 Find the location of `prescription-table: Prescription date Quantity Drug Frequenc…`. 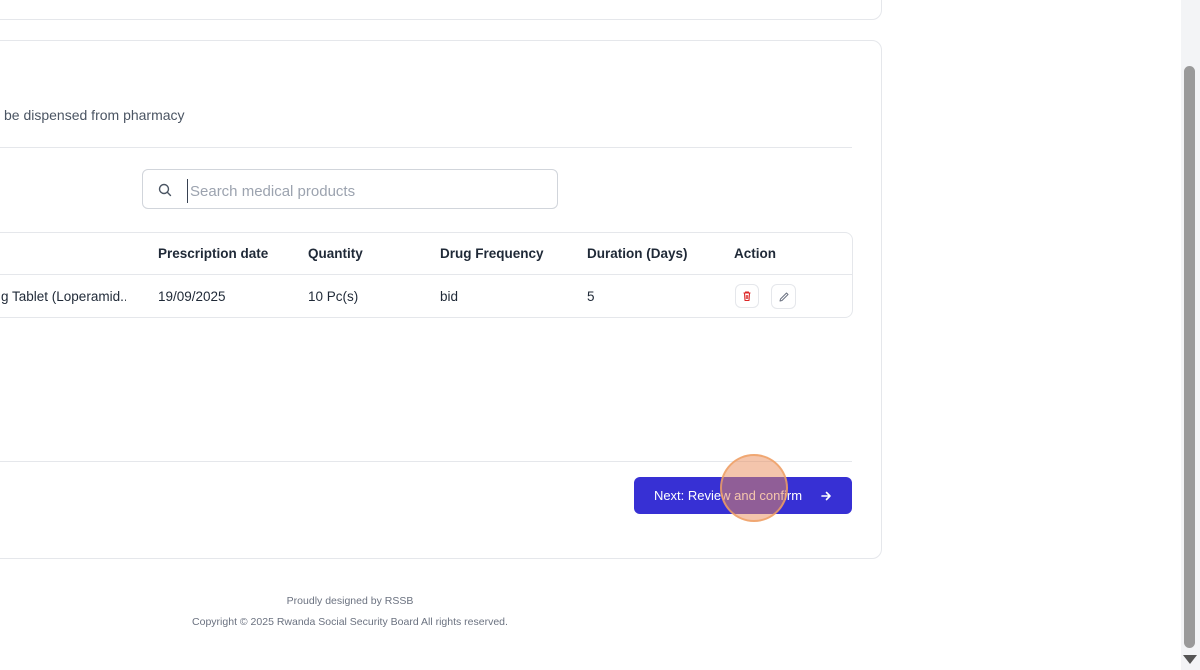

prescription-table: Prescription date Quantity Drug Frequenc… is located at coordinates (426, 275).